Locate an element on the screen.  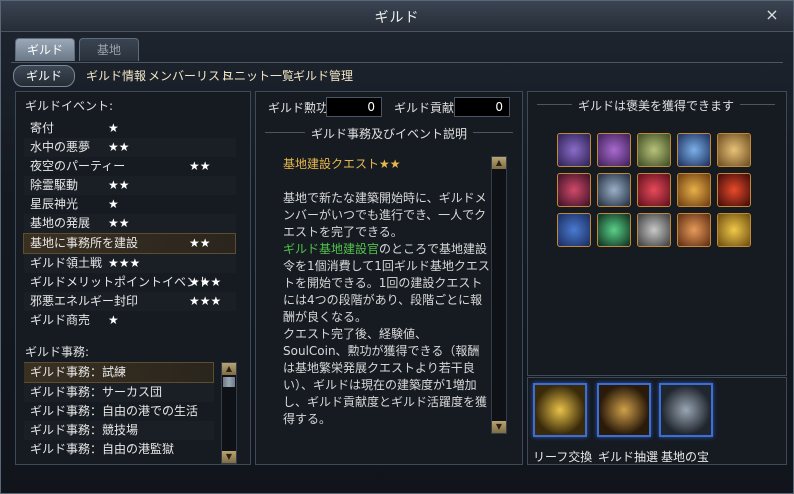
red-crystal-icon is located at coordinates (734, 190).